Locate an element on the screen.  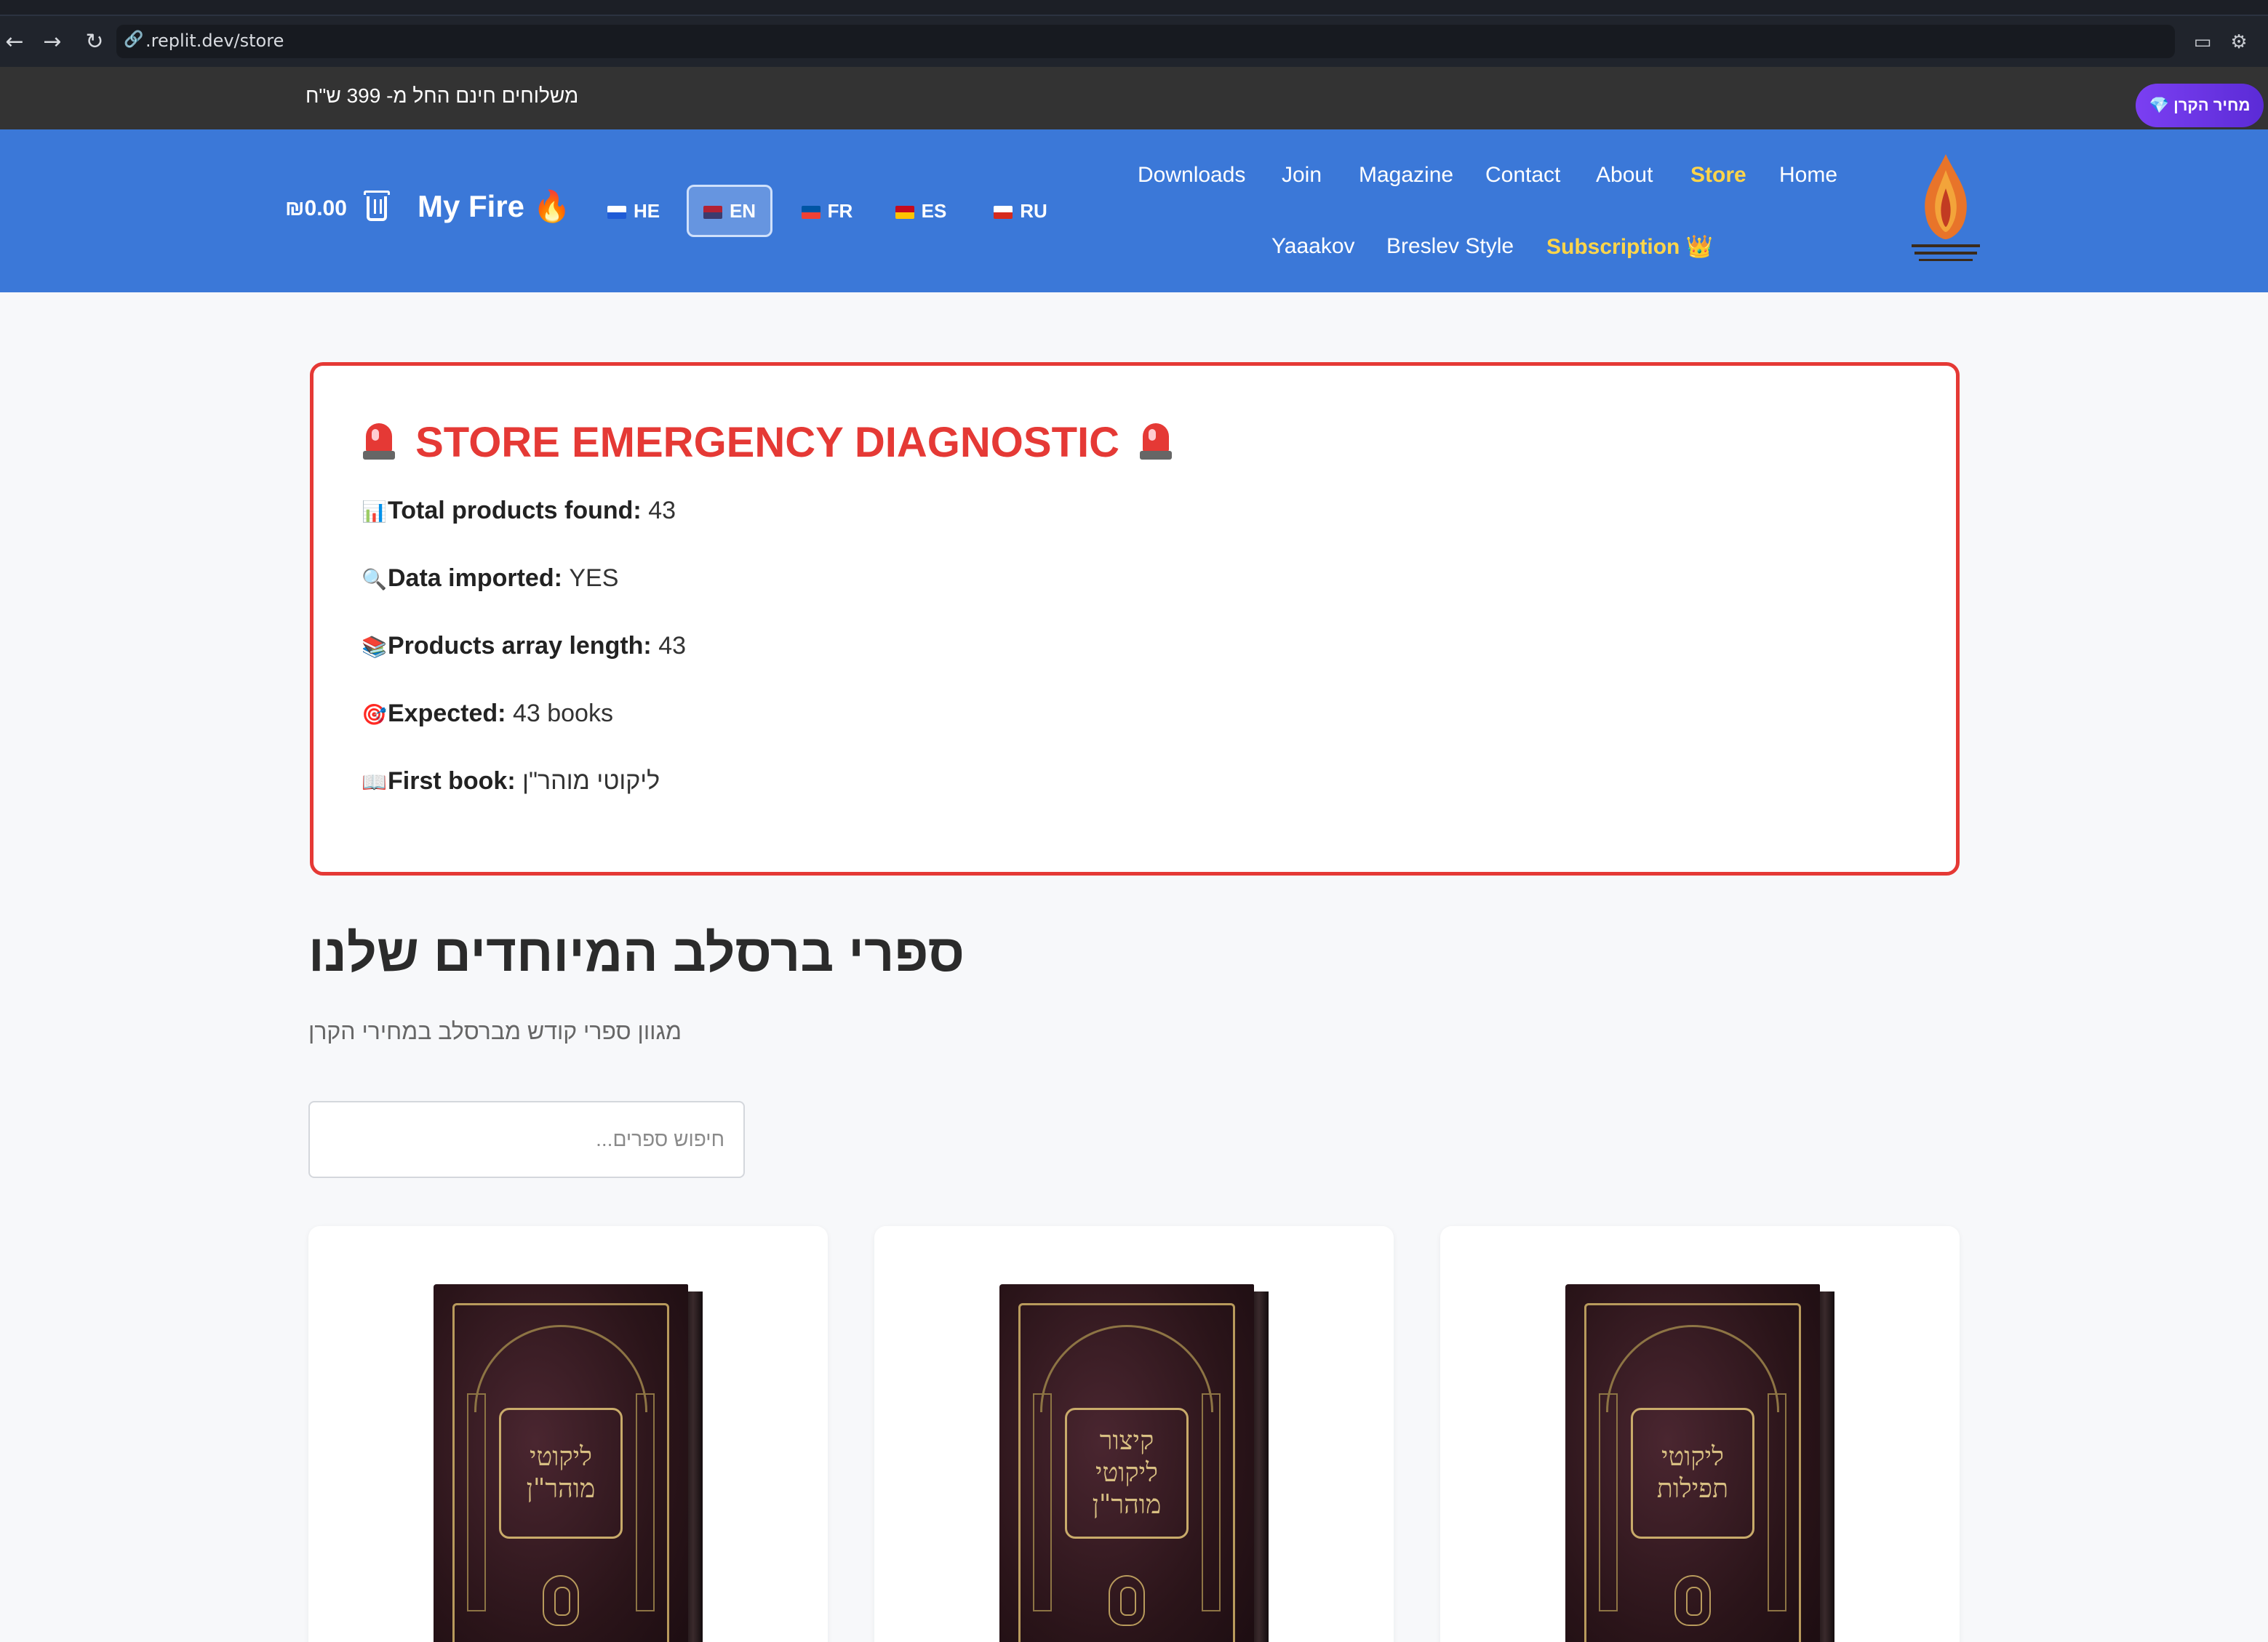
diagnostic-row: 🔍Data imported: YES is located at coordinates (490, 578).